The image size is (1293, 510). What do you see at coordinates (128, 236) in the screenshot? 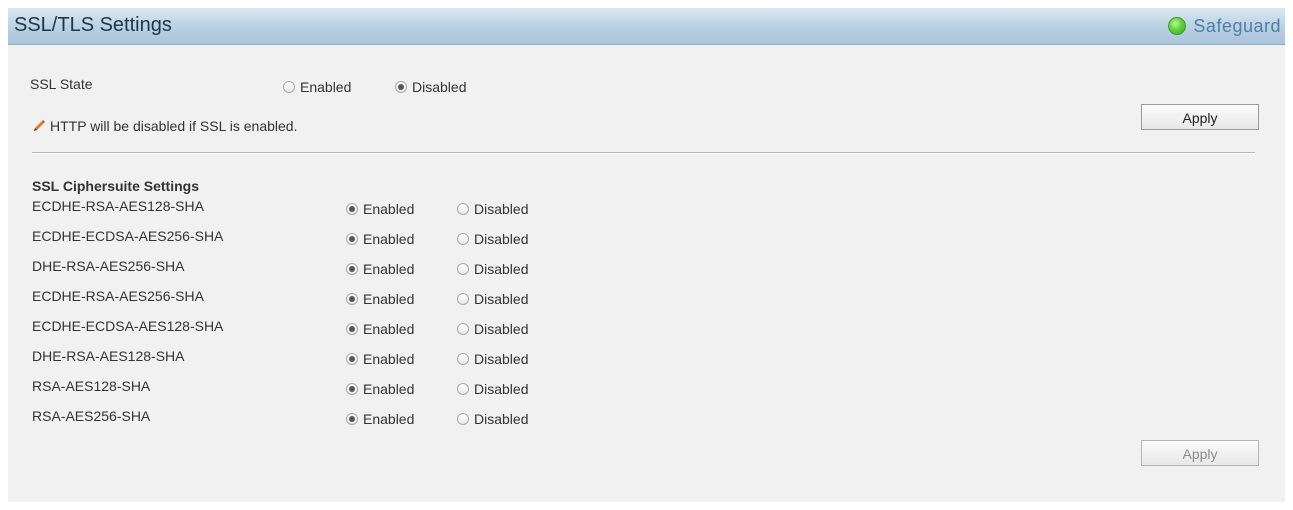
I see `cipher-name: ECDHE-ECDSA-AES256-SHA` at bounding box center [128, 236].